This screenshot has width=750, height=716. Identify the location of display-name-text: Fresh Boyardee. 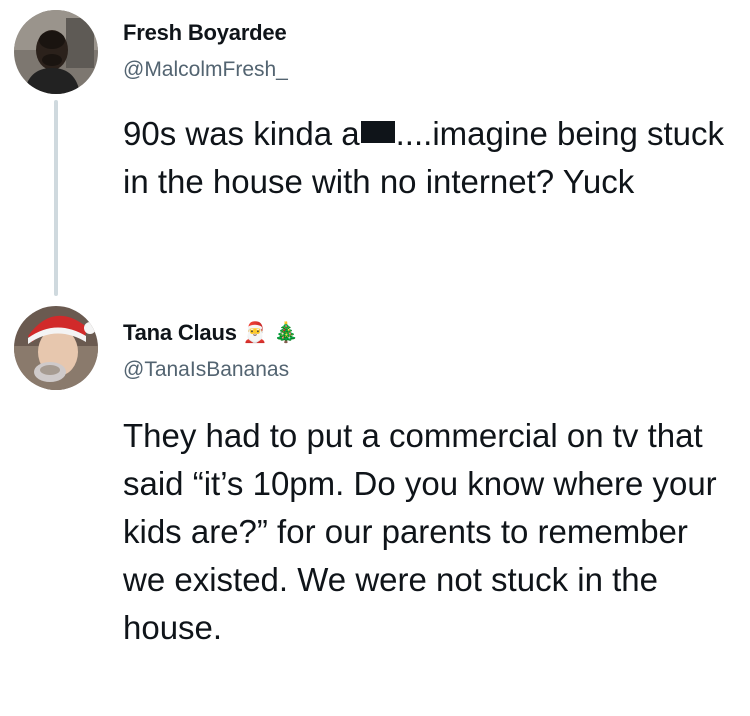
(205, 32).